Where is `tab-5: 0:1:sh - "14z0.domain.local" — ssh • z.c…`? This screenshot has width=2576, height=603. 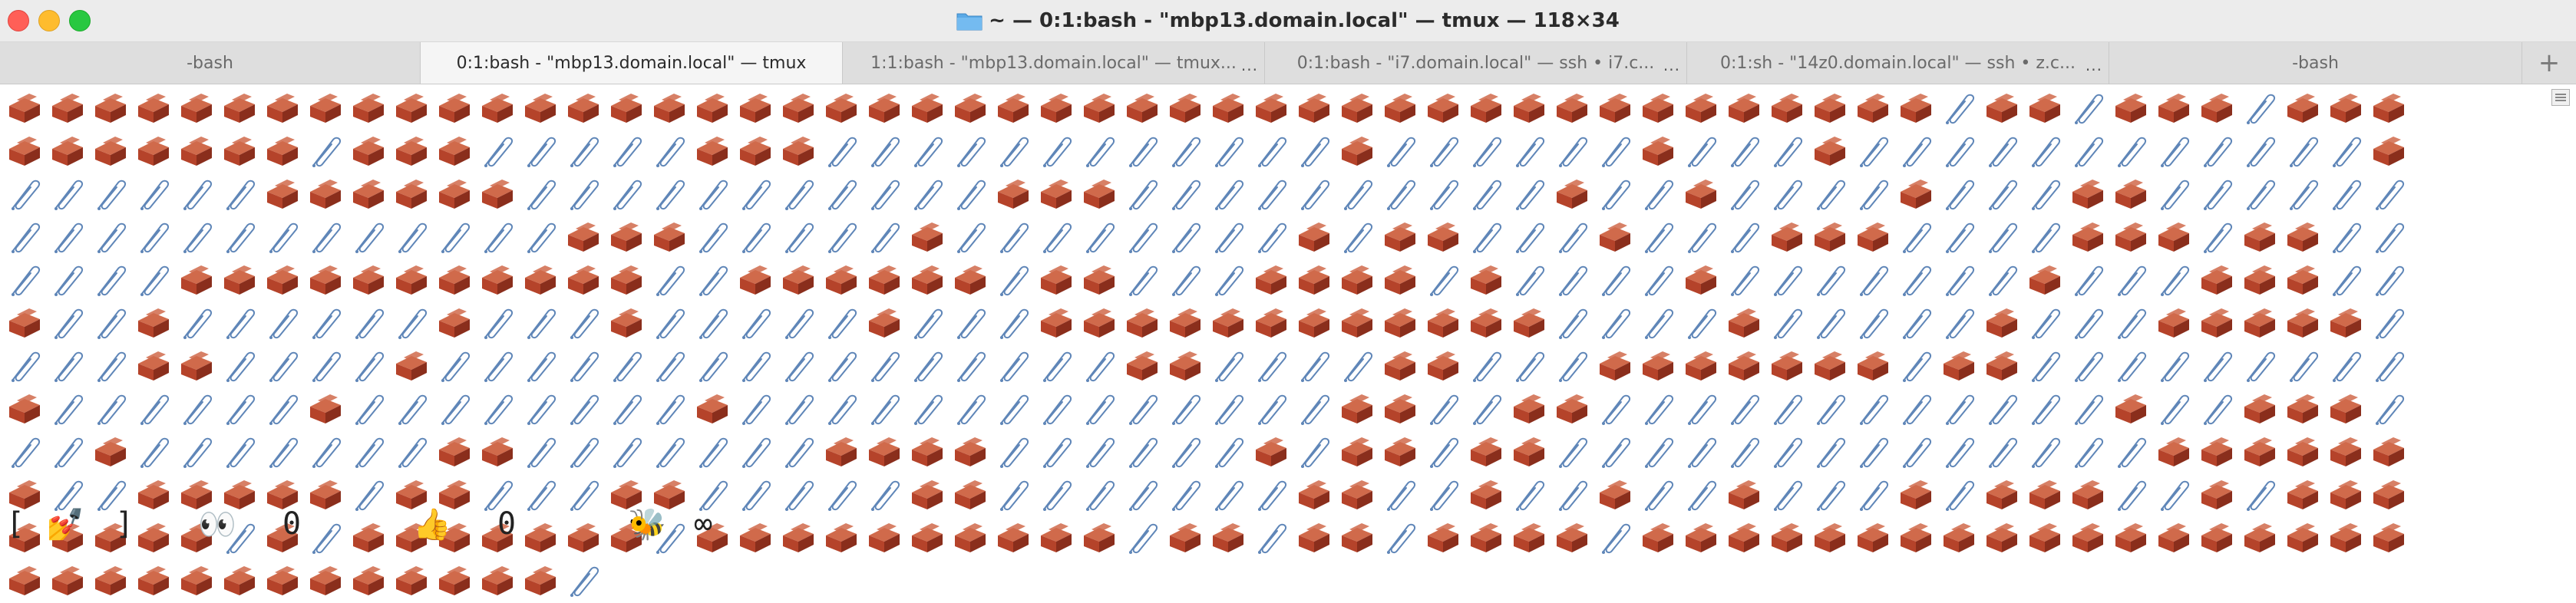
tab-5: 0:1:sh - "14z0.domain.local" — ssh • z.c… is located at coordinates (1898, 63).